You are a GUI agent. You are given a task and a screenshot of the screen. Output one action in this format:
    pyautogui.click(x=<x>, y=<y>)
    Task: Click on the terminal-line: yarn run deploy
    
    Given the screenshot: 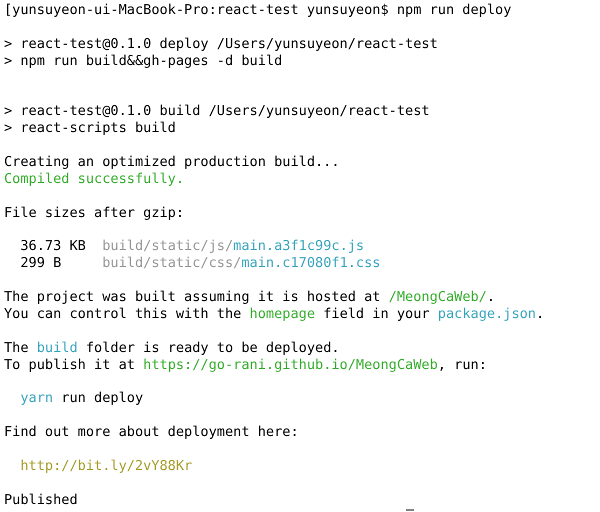 What is the action you would take?
    pyautogui.click(x=81, y=399)
    